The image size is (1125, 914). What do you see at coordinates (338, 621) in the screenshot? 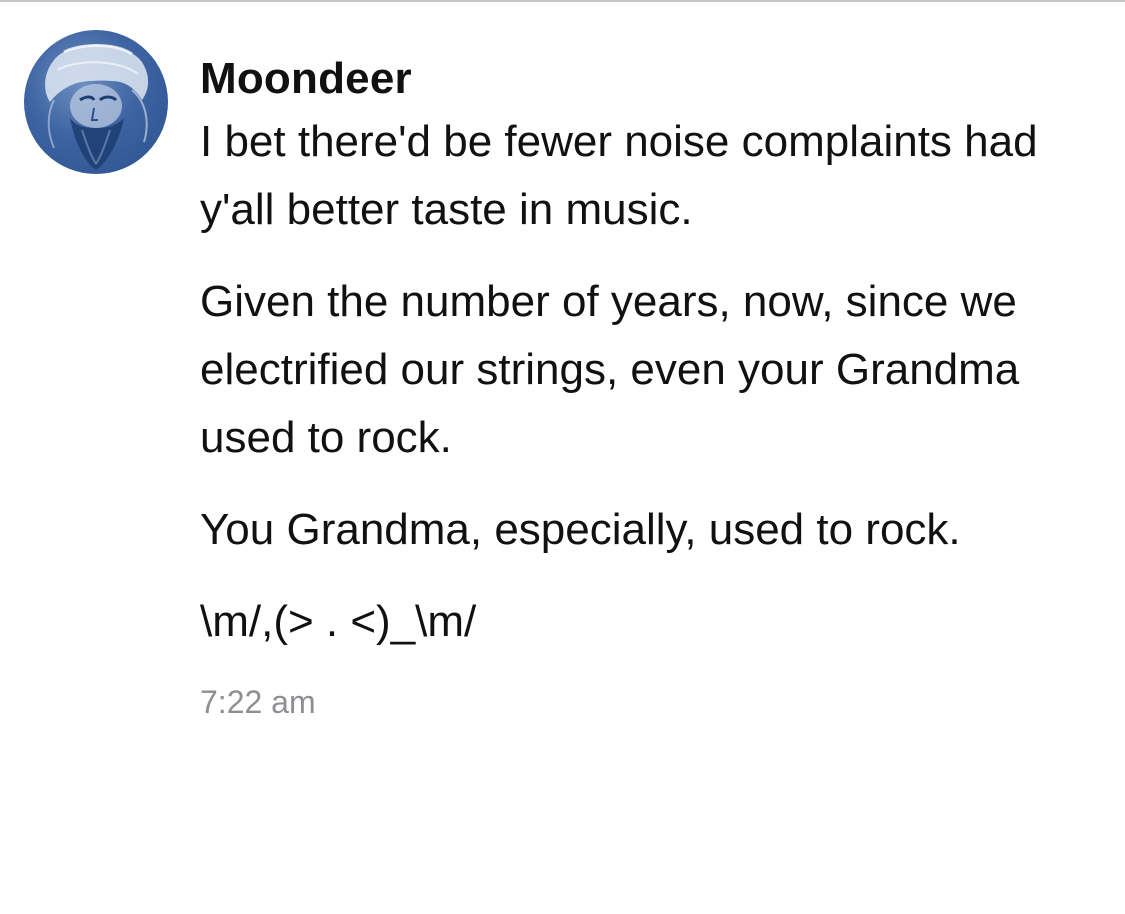
I see `message-paragraph-4: \m/,(> . <)_\m/` at bounding box center [338, 621].